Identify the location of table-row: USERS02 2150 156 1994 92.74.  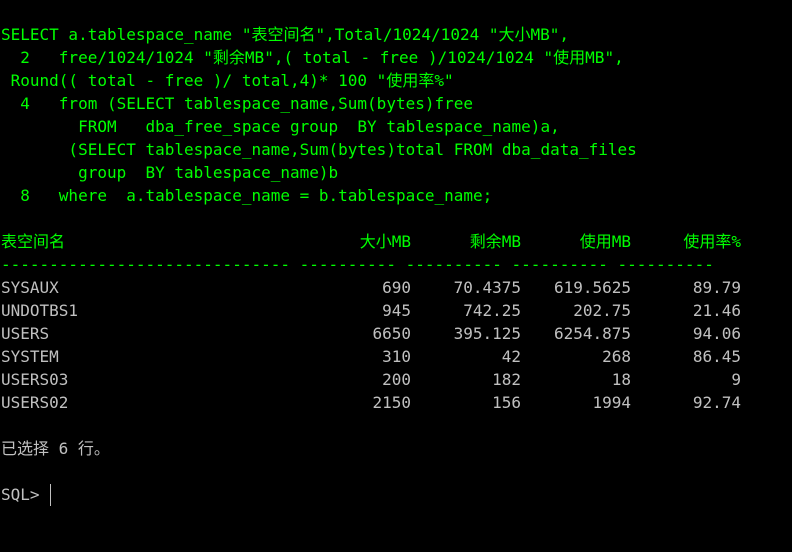
(396, 402).